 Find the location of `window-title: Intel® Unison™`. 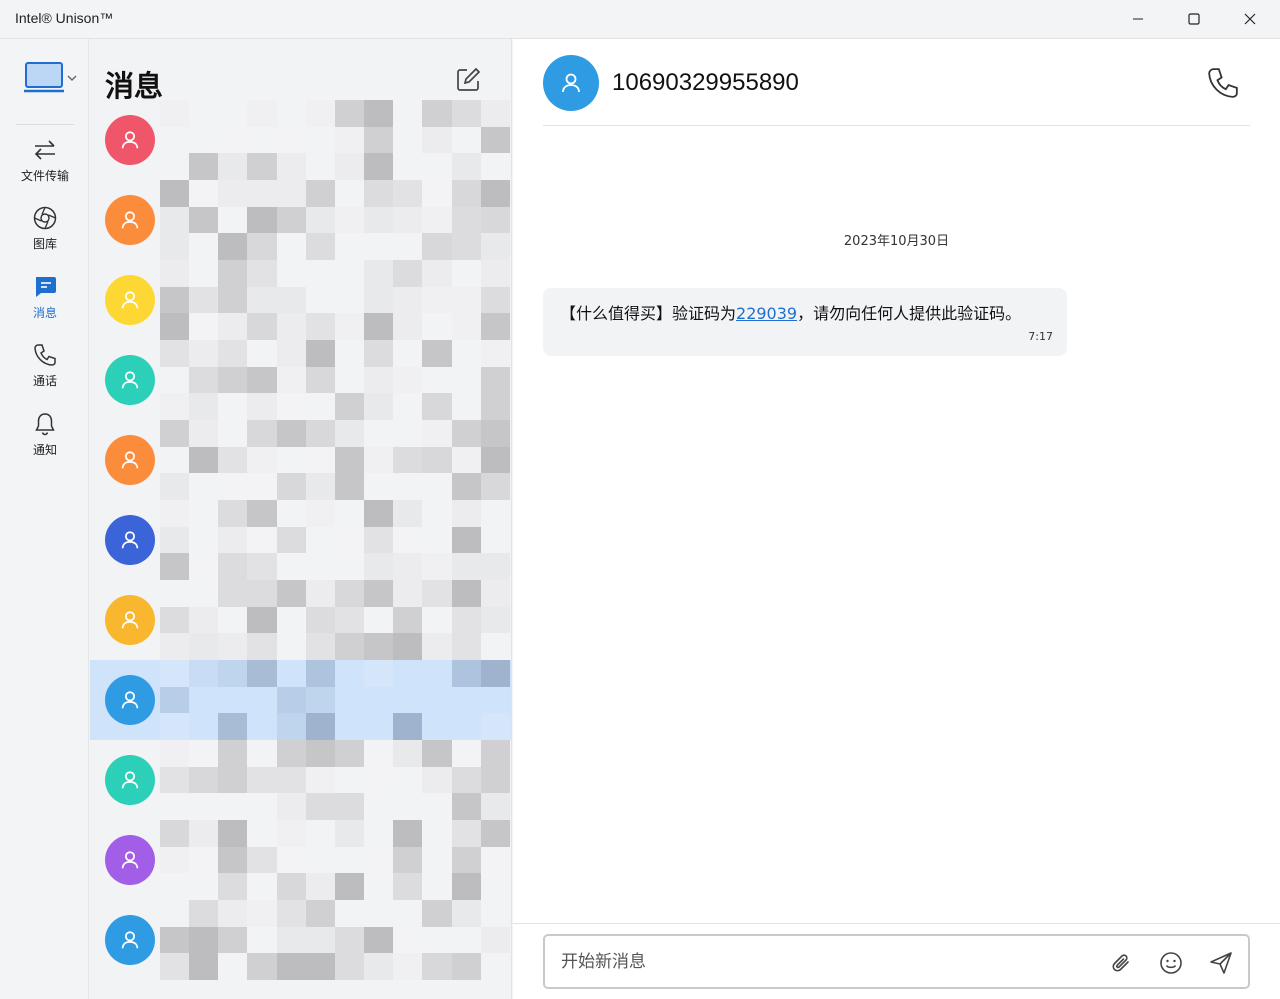

window-title: Intel® Unison™ is located at coordinates (64, 18).